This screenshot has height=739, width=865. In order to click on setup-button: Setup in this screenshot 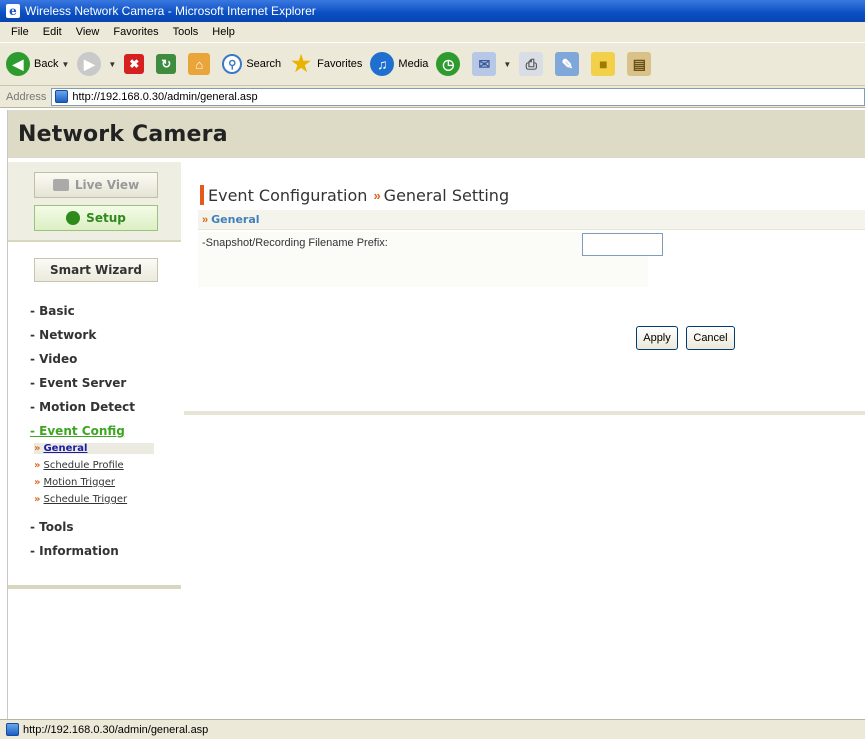, I will do `click(96, 218)`.